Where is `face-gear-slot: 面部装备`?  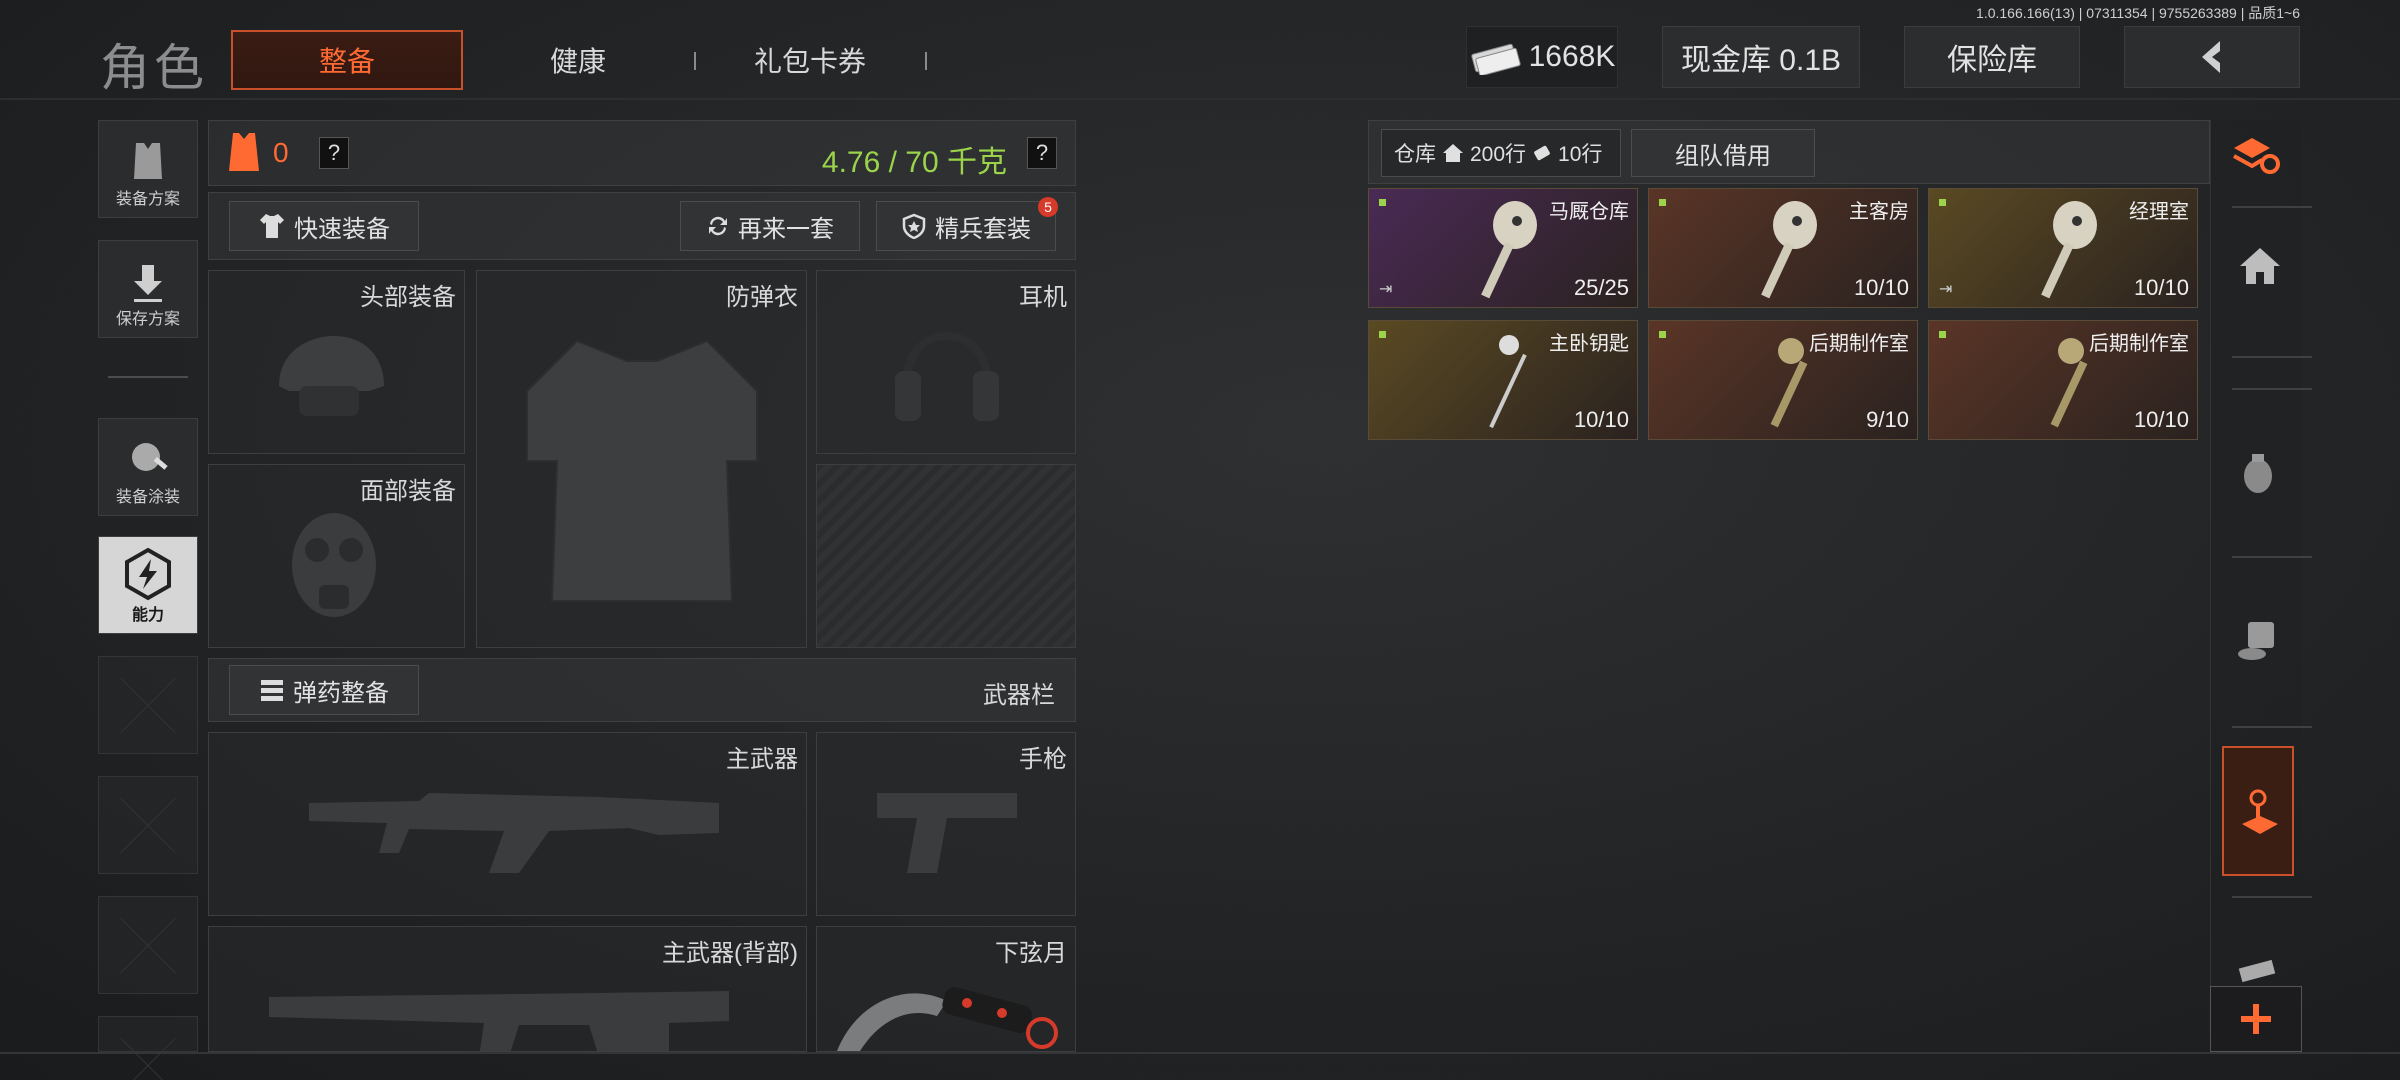
face-gear-slot: 面部装备 is located at coordinates (336, 556).